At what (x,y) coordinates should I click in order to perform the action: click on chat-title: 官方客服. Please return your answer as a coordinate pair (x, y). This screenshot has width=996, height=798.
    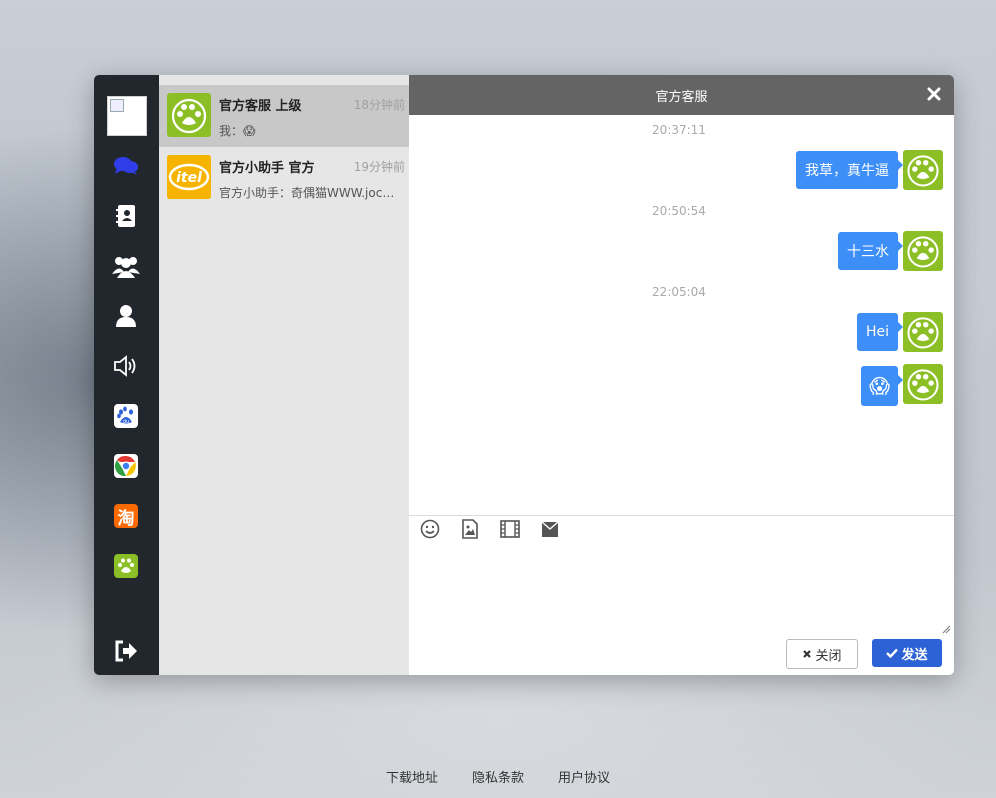
    Looking at the image, I should click on (681, 97).